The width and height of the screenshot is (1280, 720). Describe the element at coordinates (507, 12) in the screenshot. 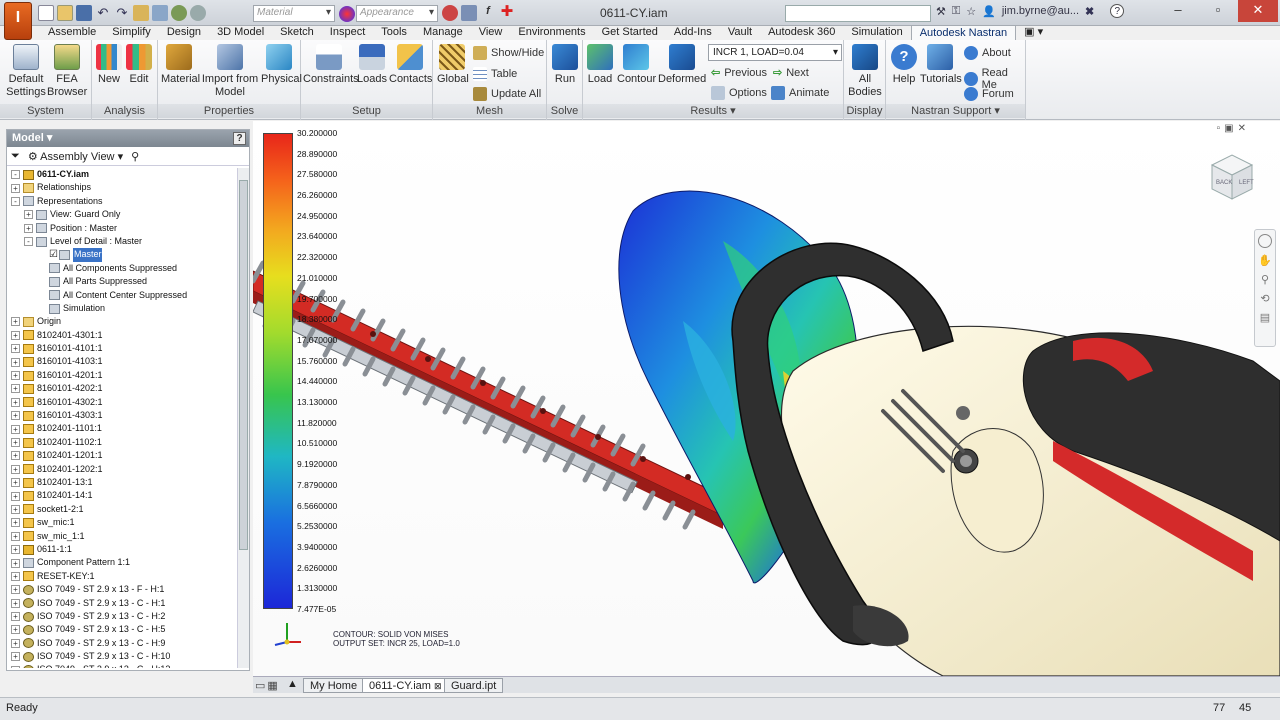

I see `add-icon: ✚` at that location.